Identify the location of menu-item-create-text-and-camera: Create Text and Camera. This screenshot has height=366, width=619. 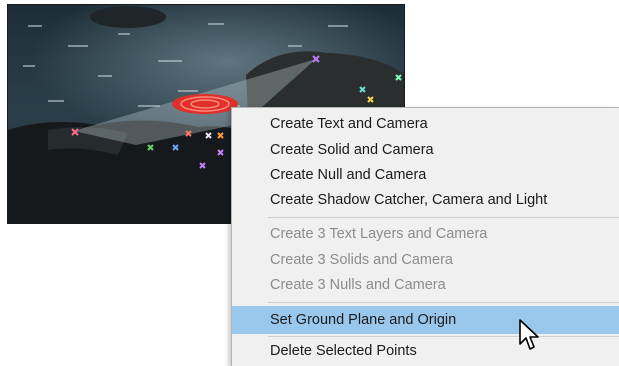
(425, 124).